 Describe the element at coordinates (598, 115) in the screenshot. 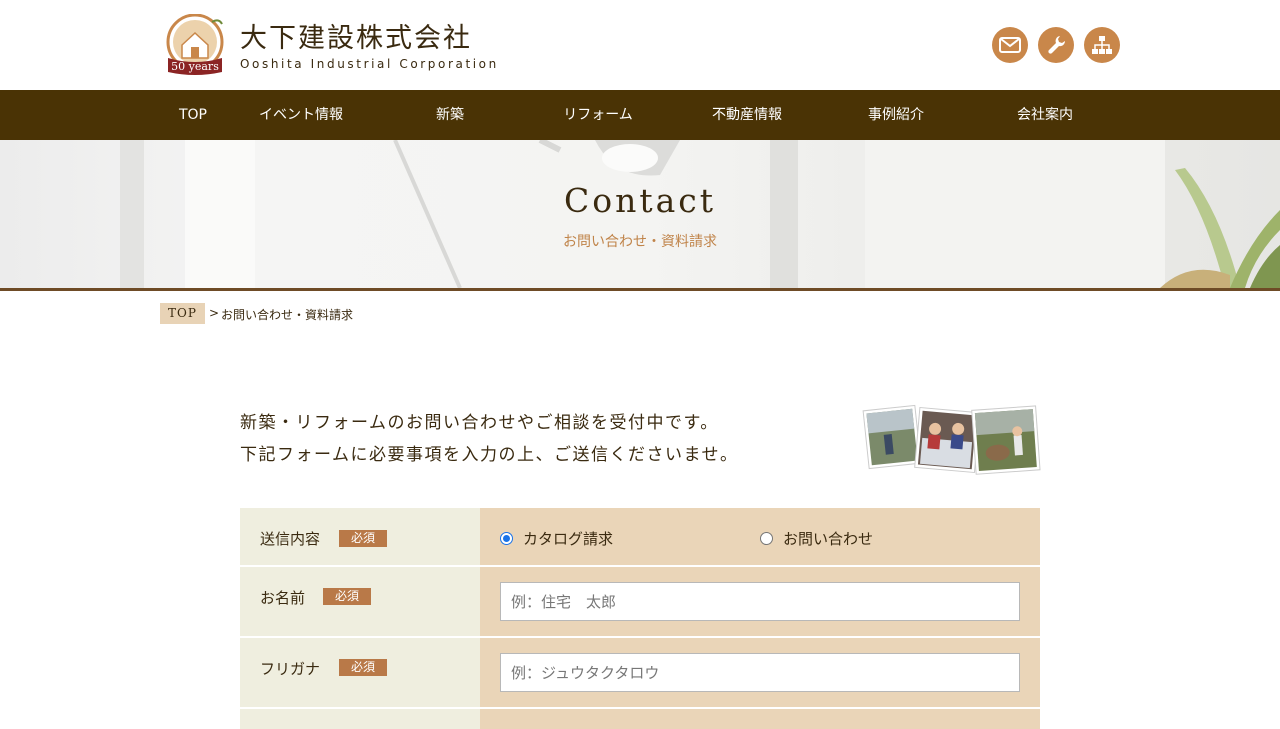

I see `nav-item-reform: リフォーム` at that location.